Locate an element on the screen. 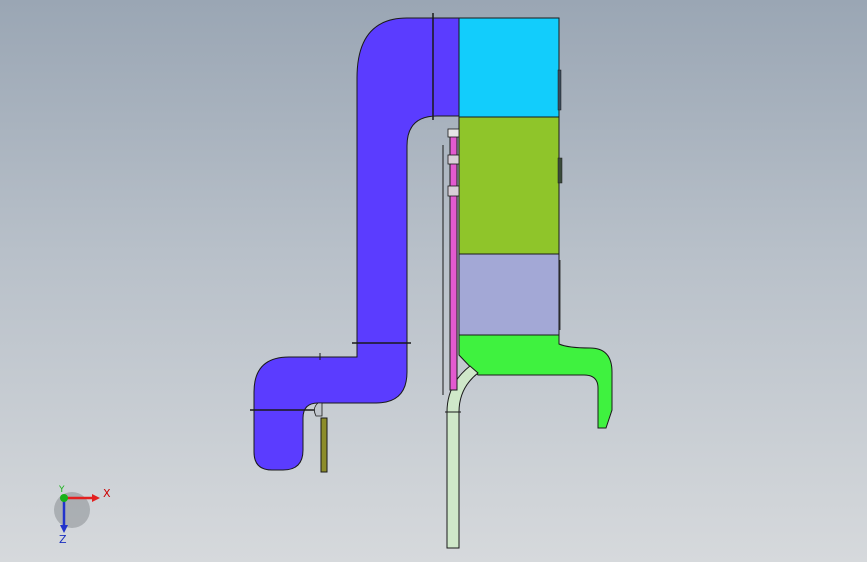  duct-outlet-plate is located at coordinates (324, 445).